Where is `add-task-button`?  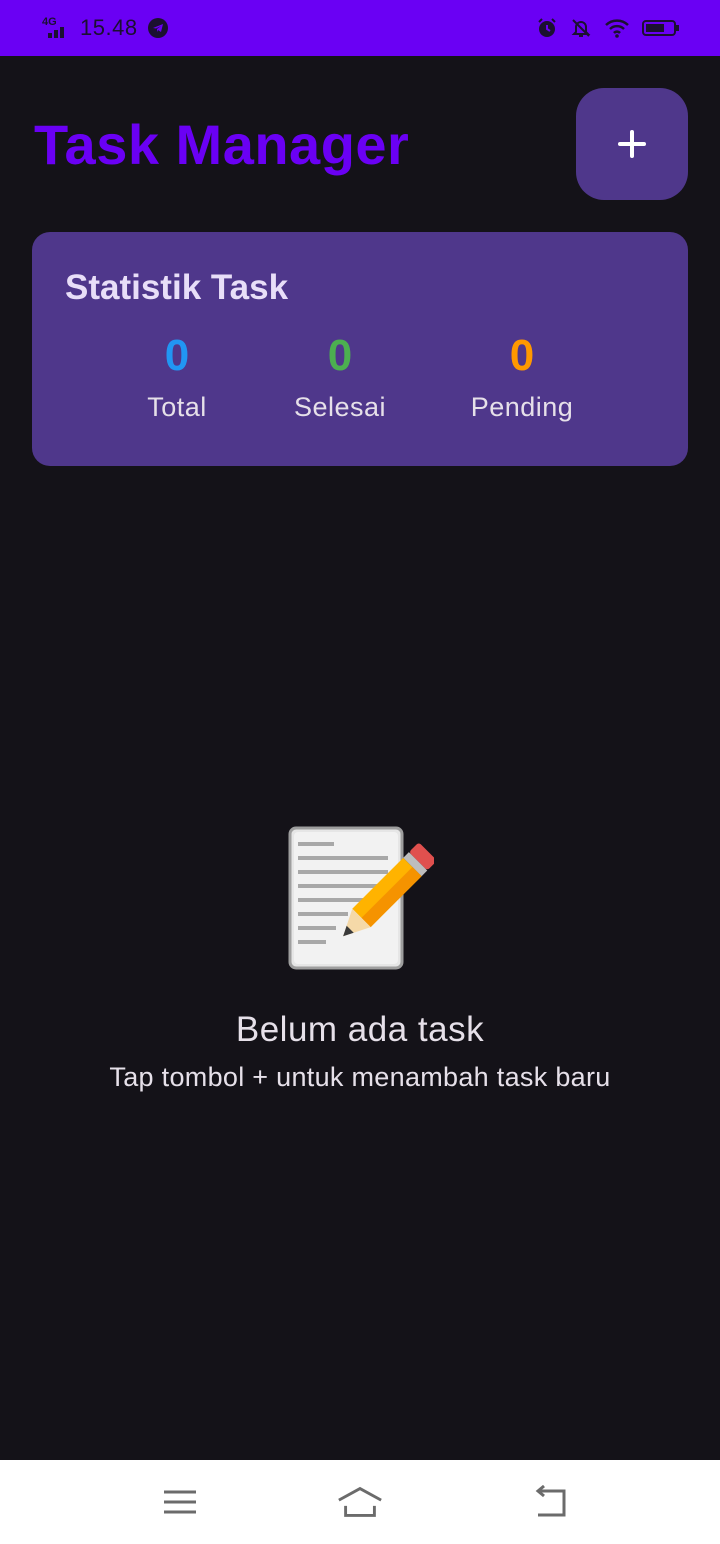 add-task-button is located at coordinates (632, 144).